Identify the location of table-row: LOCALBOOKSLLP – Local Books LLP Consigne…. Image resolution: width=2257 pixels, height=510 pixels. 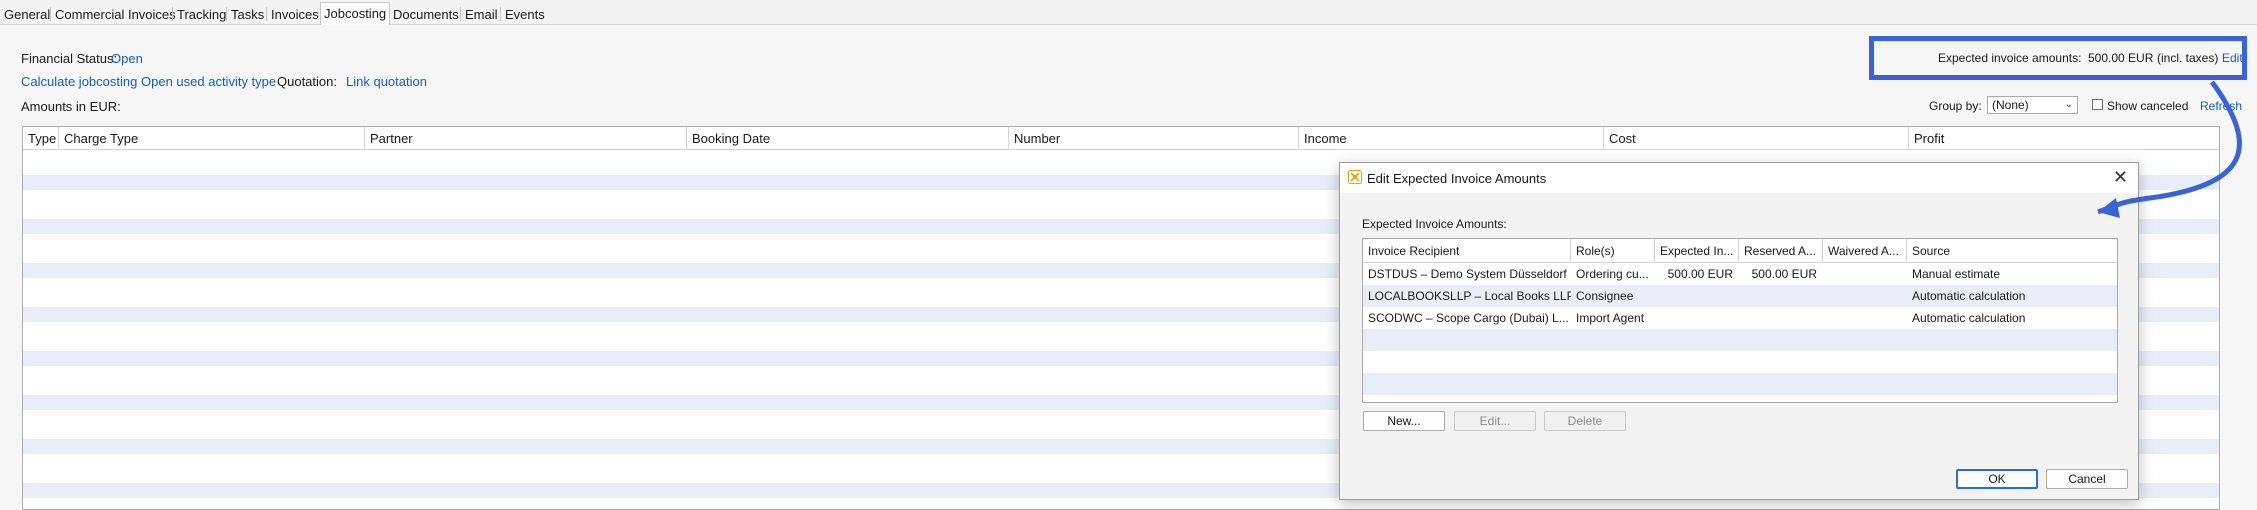
(1740, 296).